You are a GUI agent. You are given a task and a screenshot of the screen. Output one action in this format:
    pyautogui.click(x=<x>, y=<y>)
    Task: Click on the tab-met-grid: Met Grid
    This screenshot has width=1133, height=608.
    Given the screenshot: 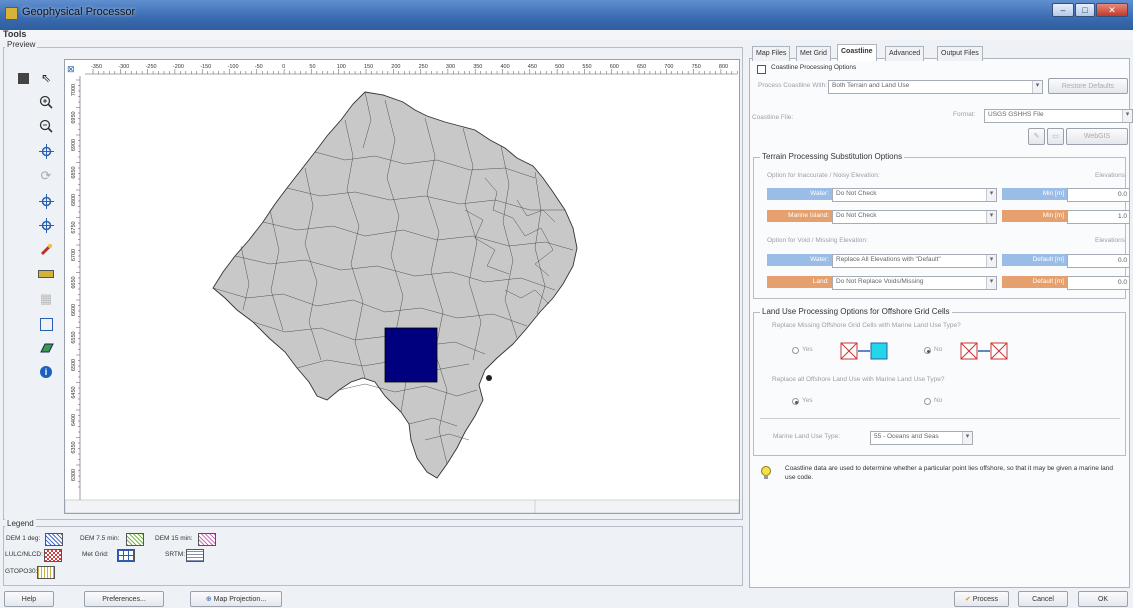 What is the action you would take?
    pyautogui.click(x=813, y=53)
    